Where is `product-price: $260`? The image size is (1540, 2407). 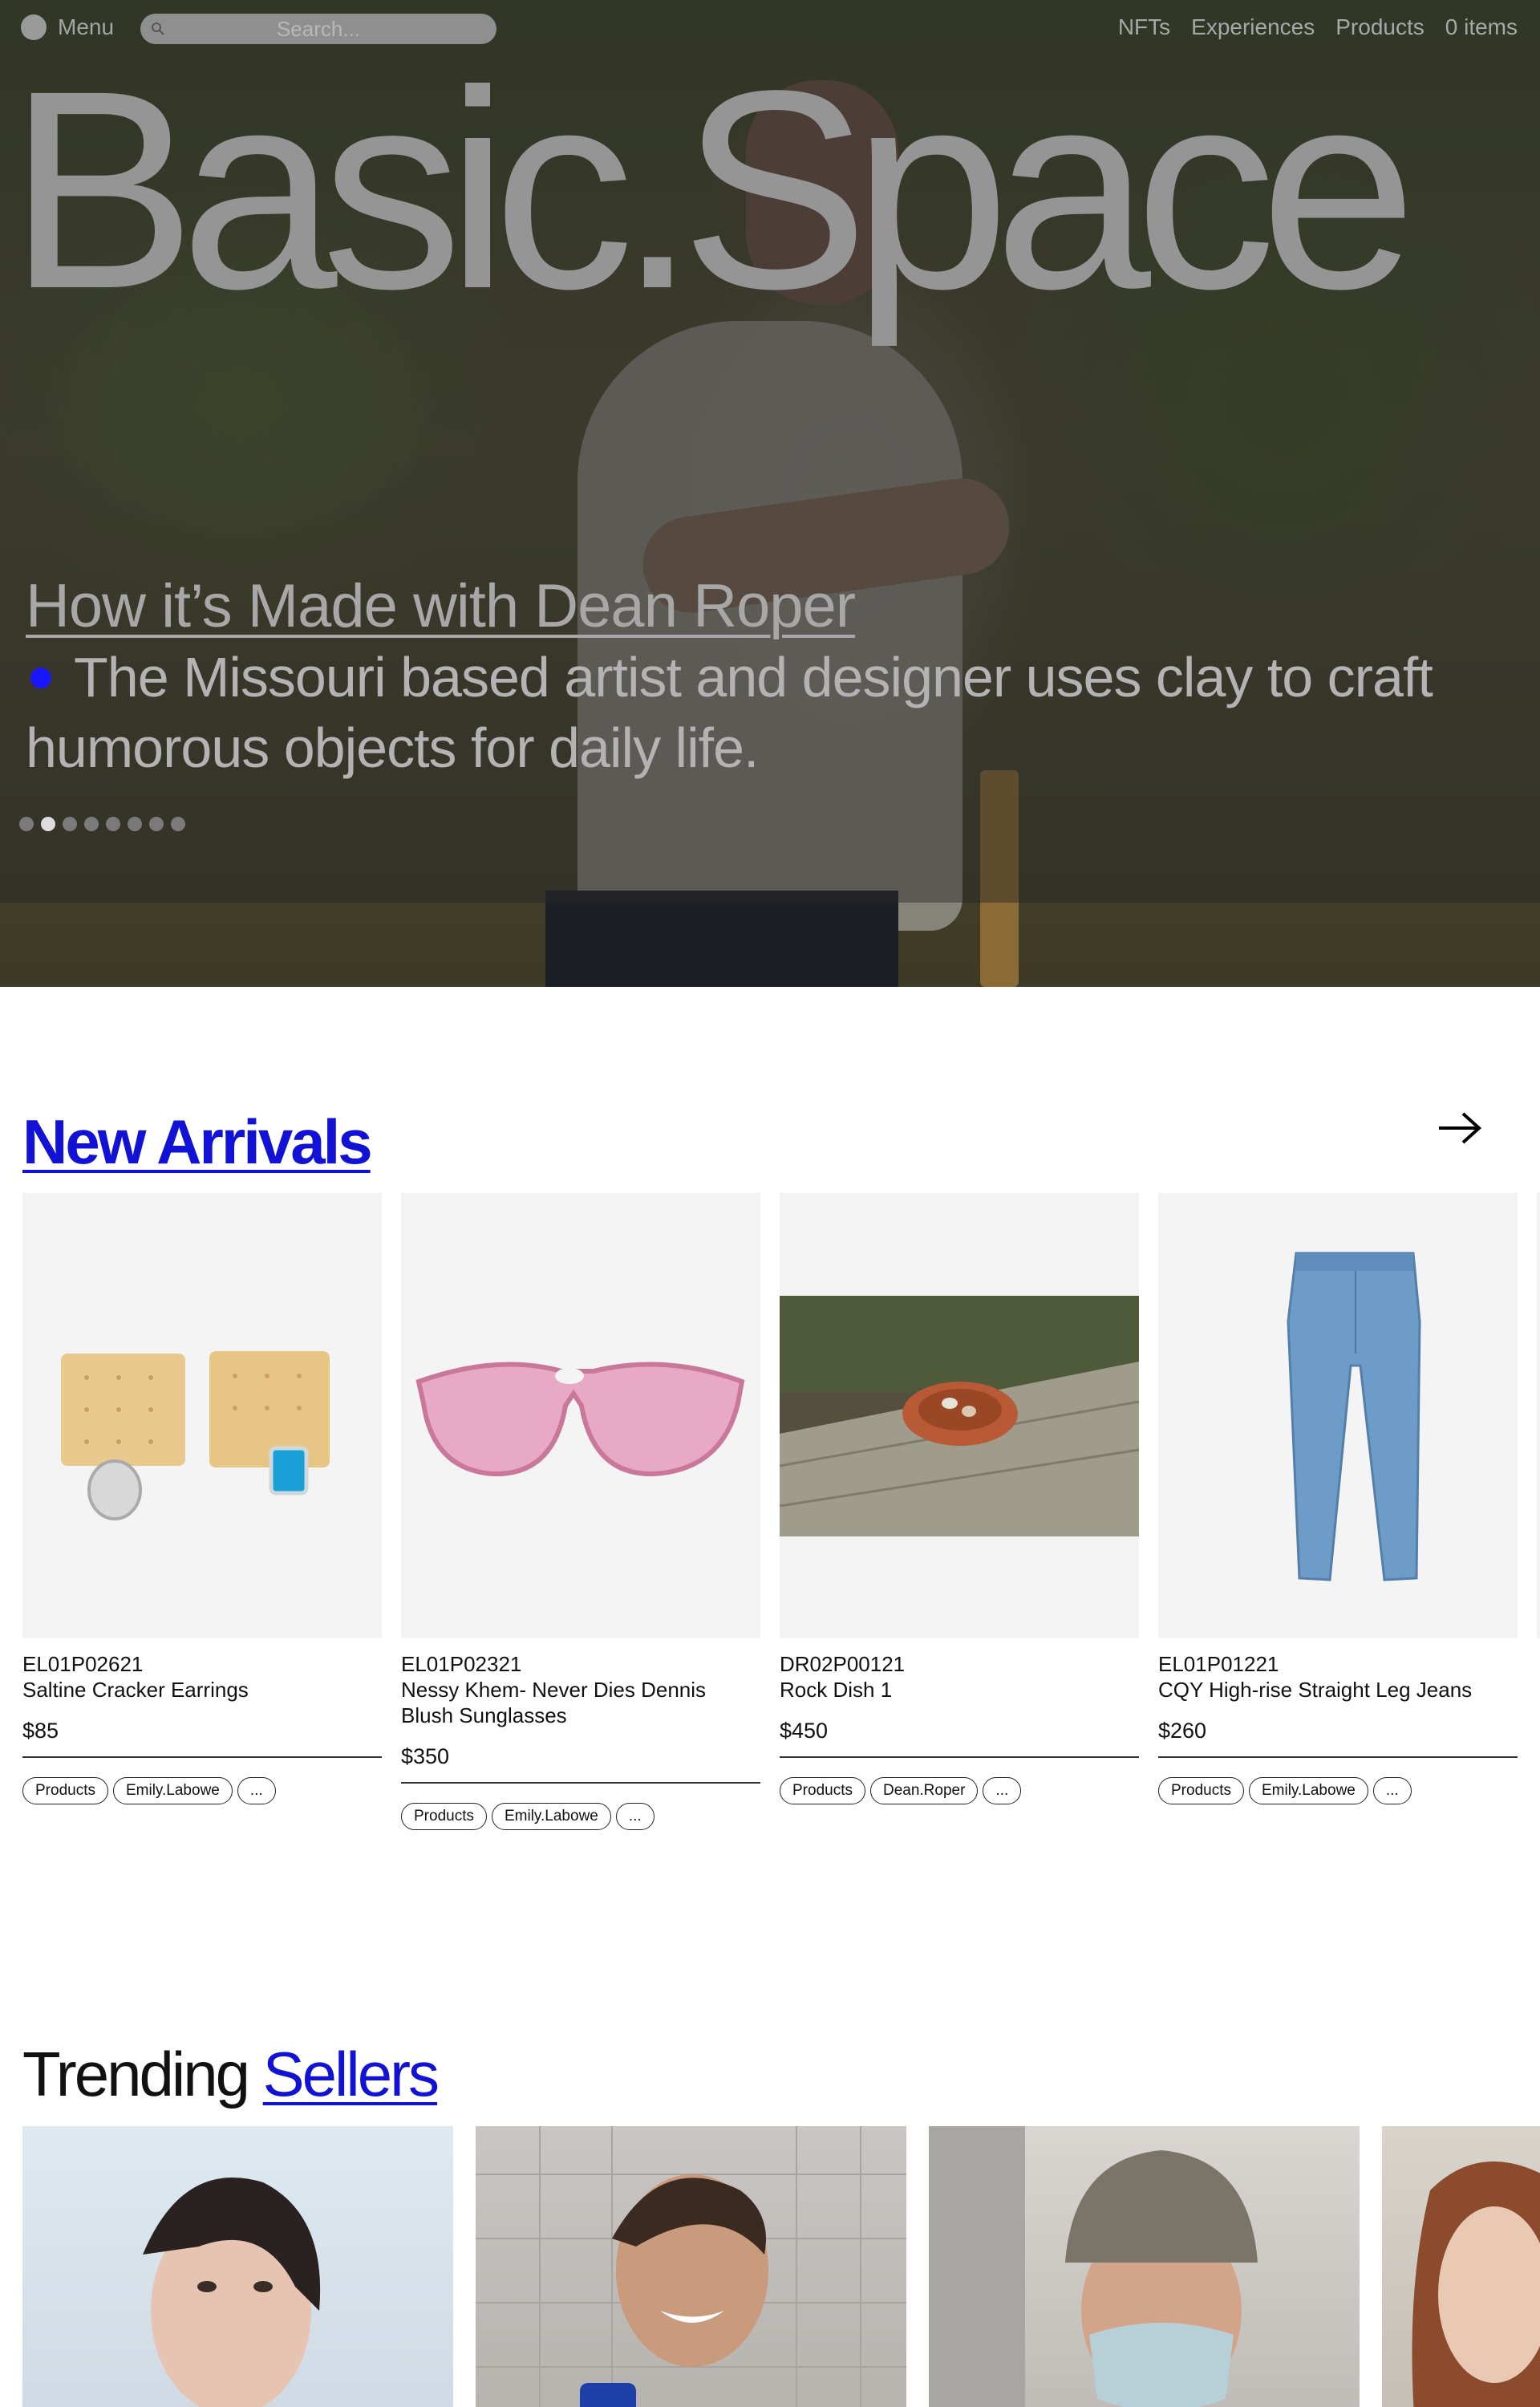 product-price: $260 is located at coordinates (1182, 1731).